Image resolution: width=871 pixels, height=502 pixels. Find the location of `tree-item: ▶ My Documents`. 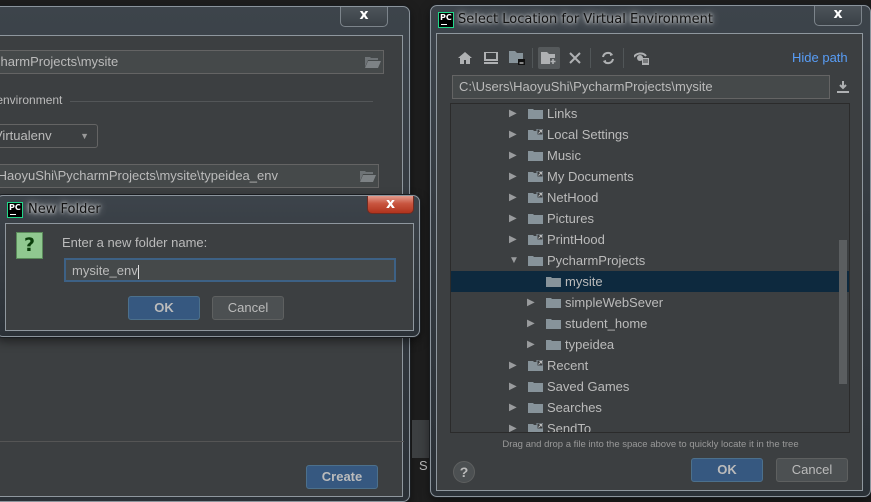

tree-item: ▶ My Documents is located at coordinates (650, 176).